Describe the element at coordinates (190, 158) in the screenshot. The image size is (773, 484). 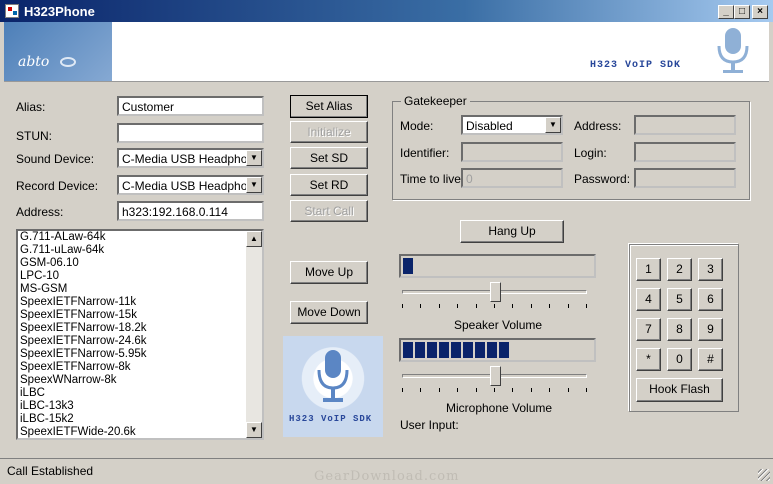
I see `sound-device-select: C-Media USB Headphone ▼` at that location.